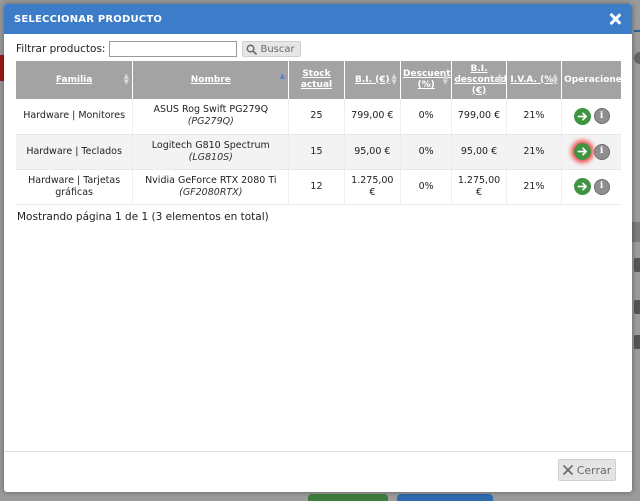 This screenshot has width=640, height=501. What do you see at coordinates (594, 470) in the screenshot?
I see `close-button-label: Cerrar` at bounding box center [594, 470].